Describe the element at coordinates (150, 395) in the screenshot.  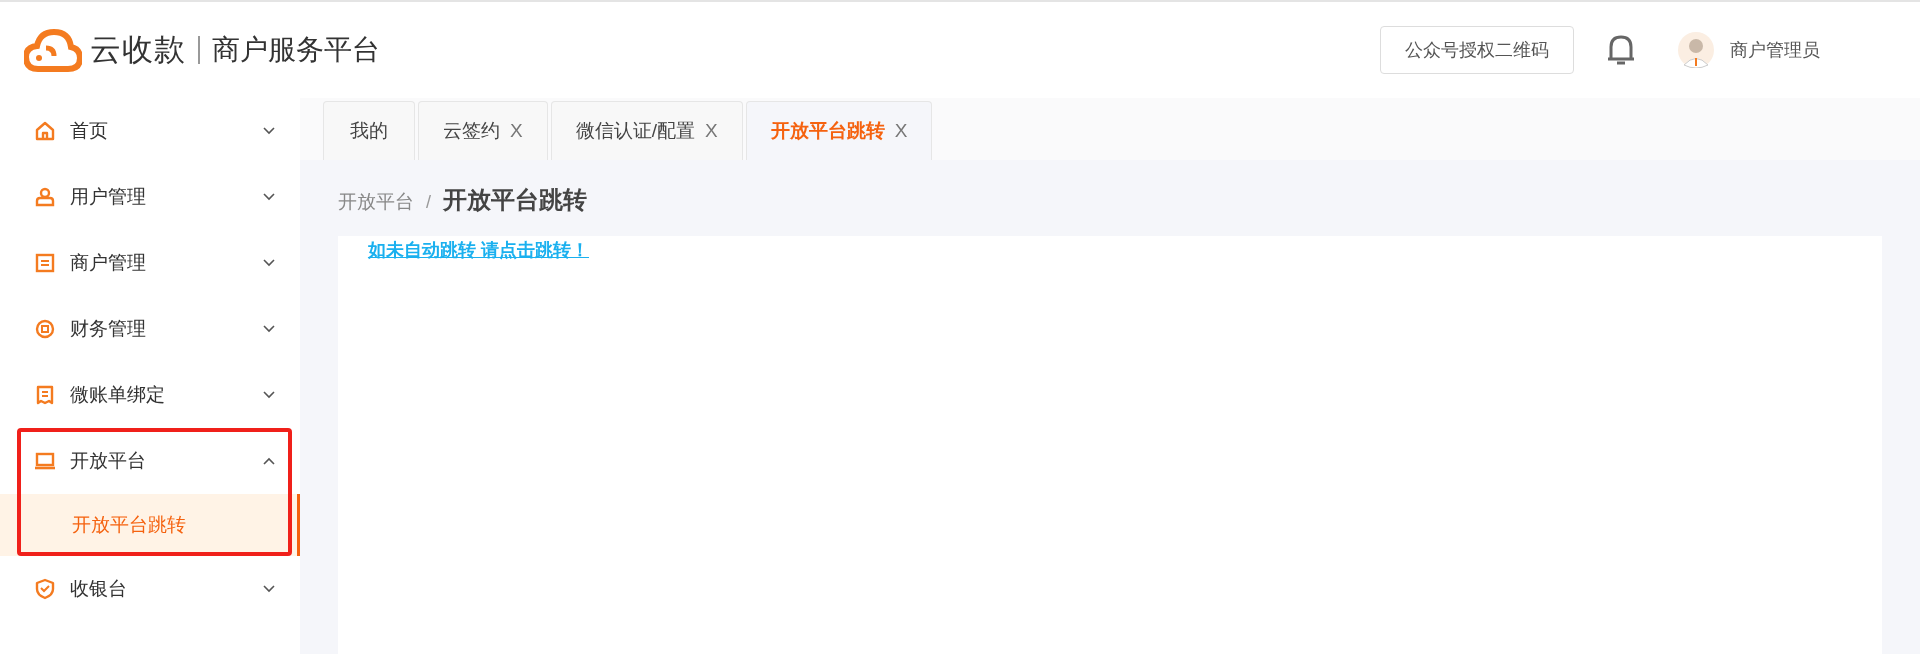
I see `sidebar-item: 微账单绑定` at that location.